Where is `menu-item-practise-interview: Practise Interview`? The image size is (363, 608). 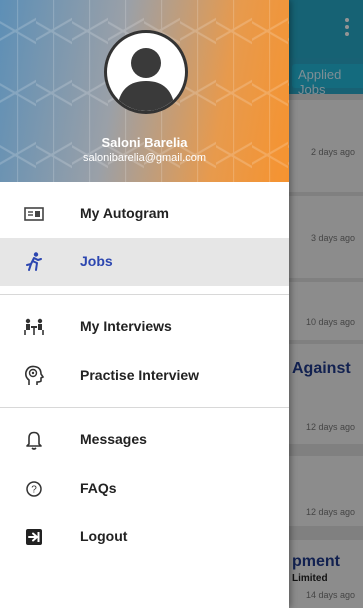
menu-item-practise-interview: Practise Interview is located at coordinates (144, 376).